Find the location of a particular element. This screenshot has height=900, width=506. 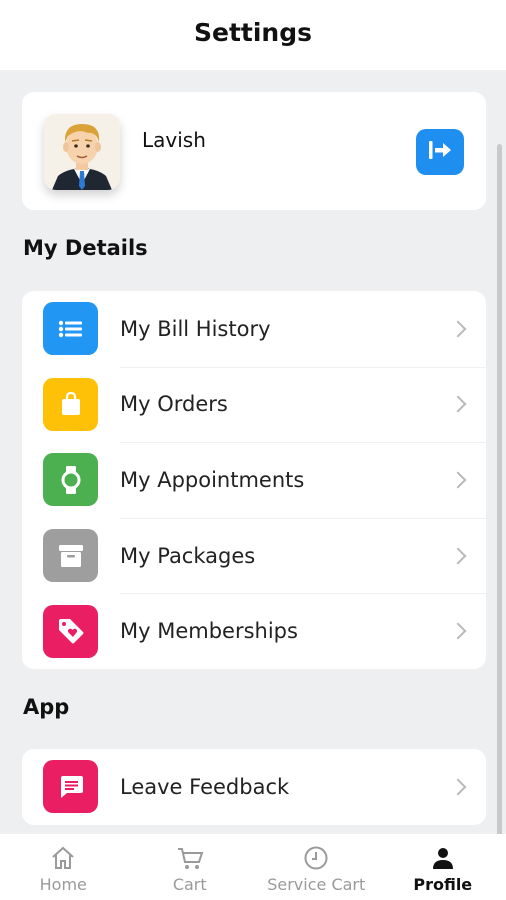

menu-item-label: My Appointments is located at coordinates (212, 479).